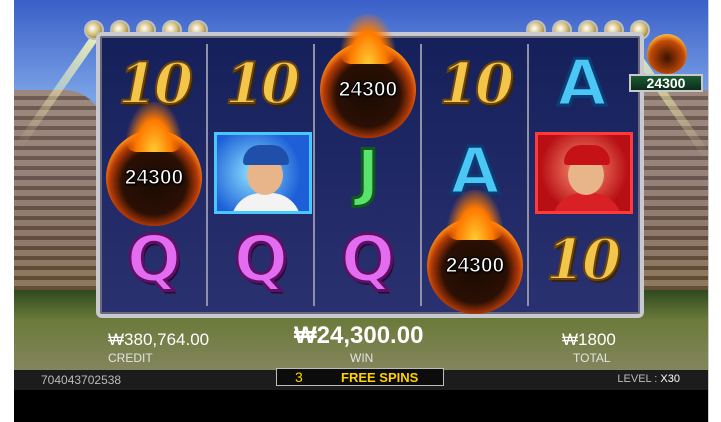  I want to click on level-indicator: LEVEL : X30, so click(648, 379).